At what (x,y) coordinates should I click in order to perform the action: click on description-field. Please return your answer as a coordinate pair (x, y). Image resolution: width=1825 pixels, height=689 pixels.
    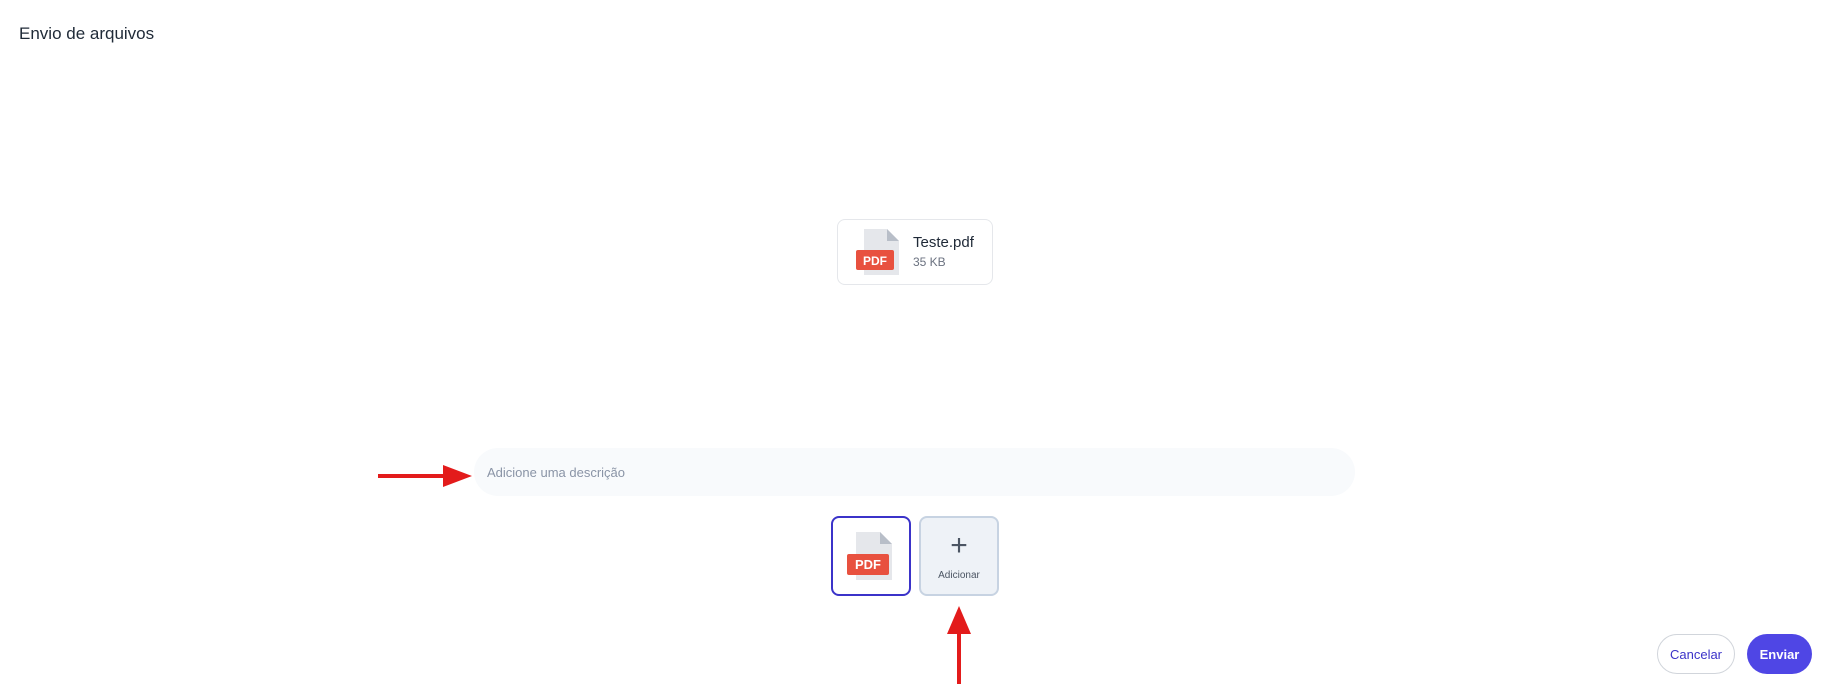
    Looking at the image, I should click on (914, 472).